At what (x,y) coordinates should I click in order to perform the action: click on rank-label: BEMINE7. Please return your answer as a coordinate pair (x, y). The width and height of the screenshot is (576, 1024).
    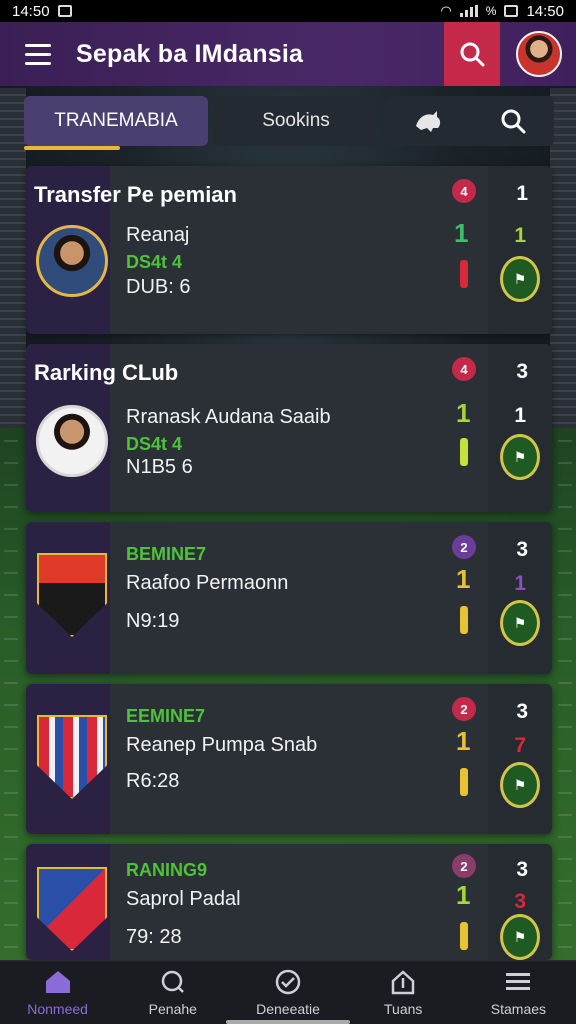
    Looking at the image, I should click on (166, 554).